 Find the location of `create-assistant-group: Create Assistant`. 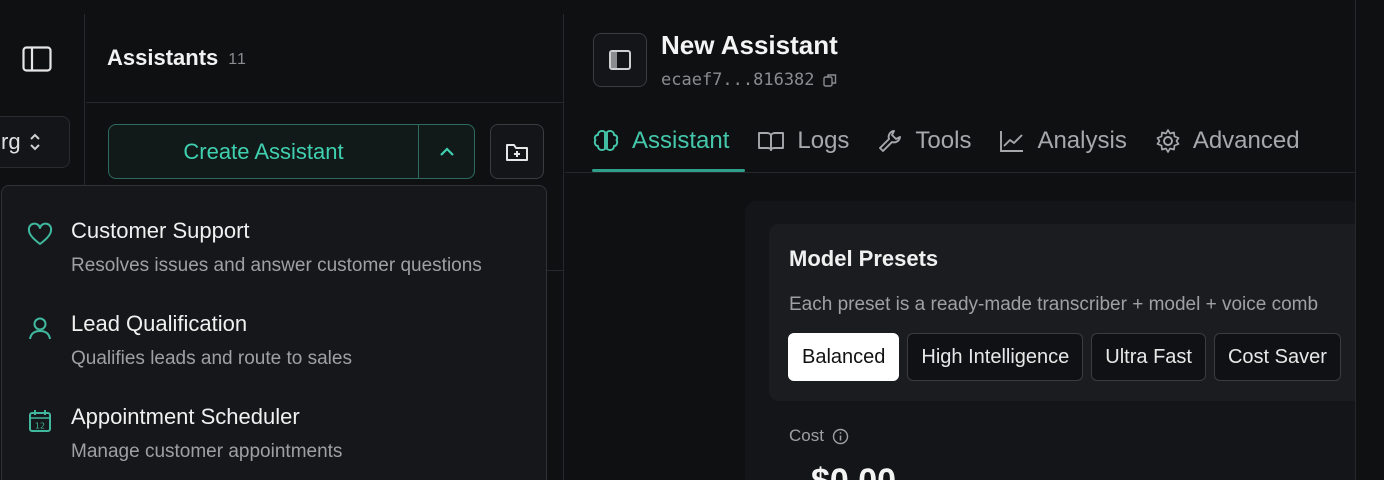

create-assistant-group: Create Assistant is located at coordinates (291, 151).